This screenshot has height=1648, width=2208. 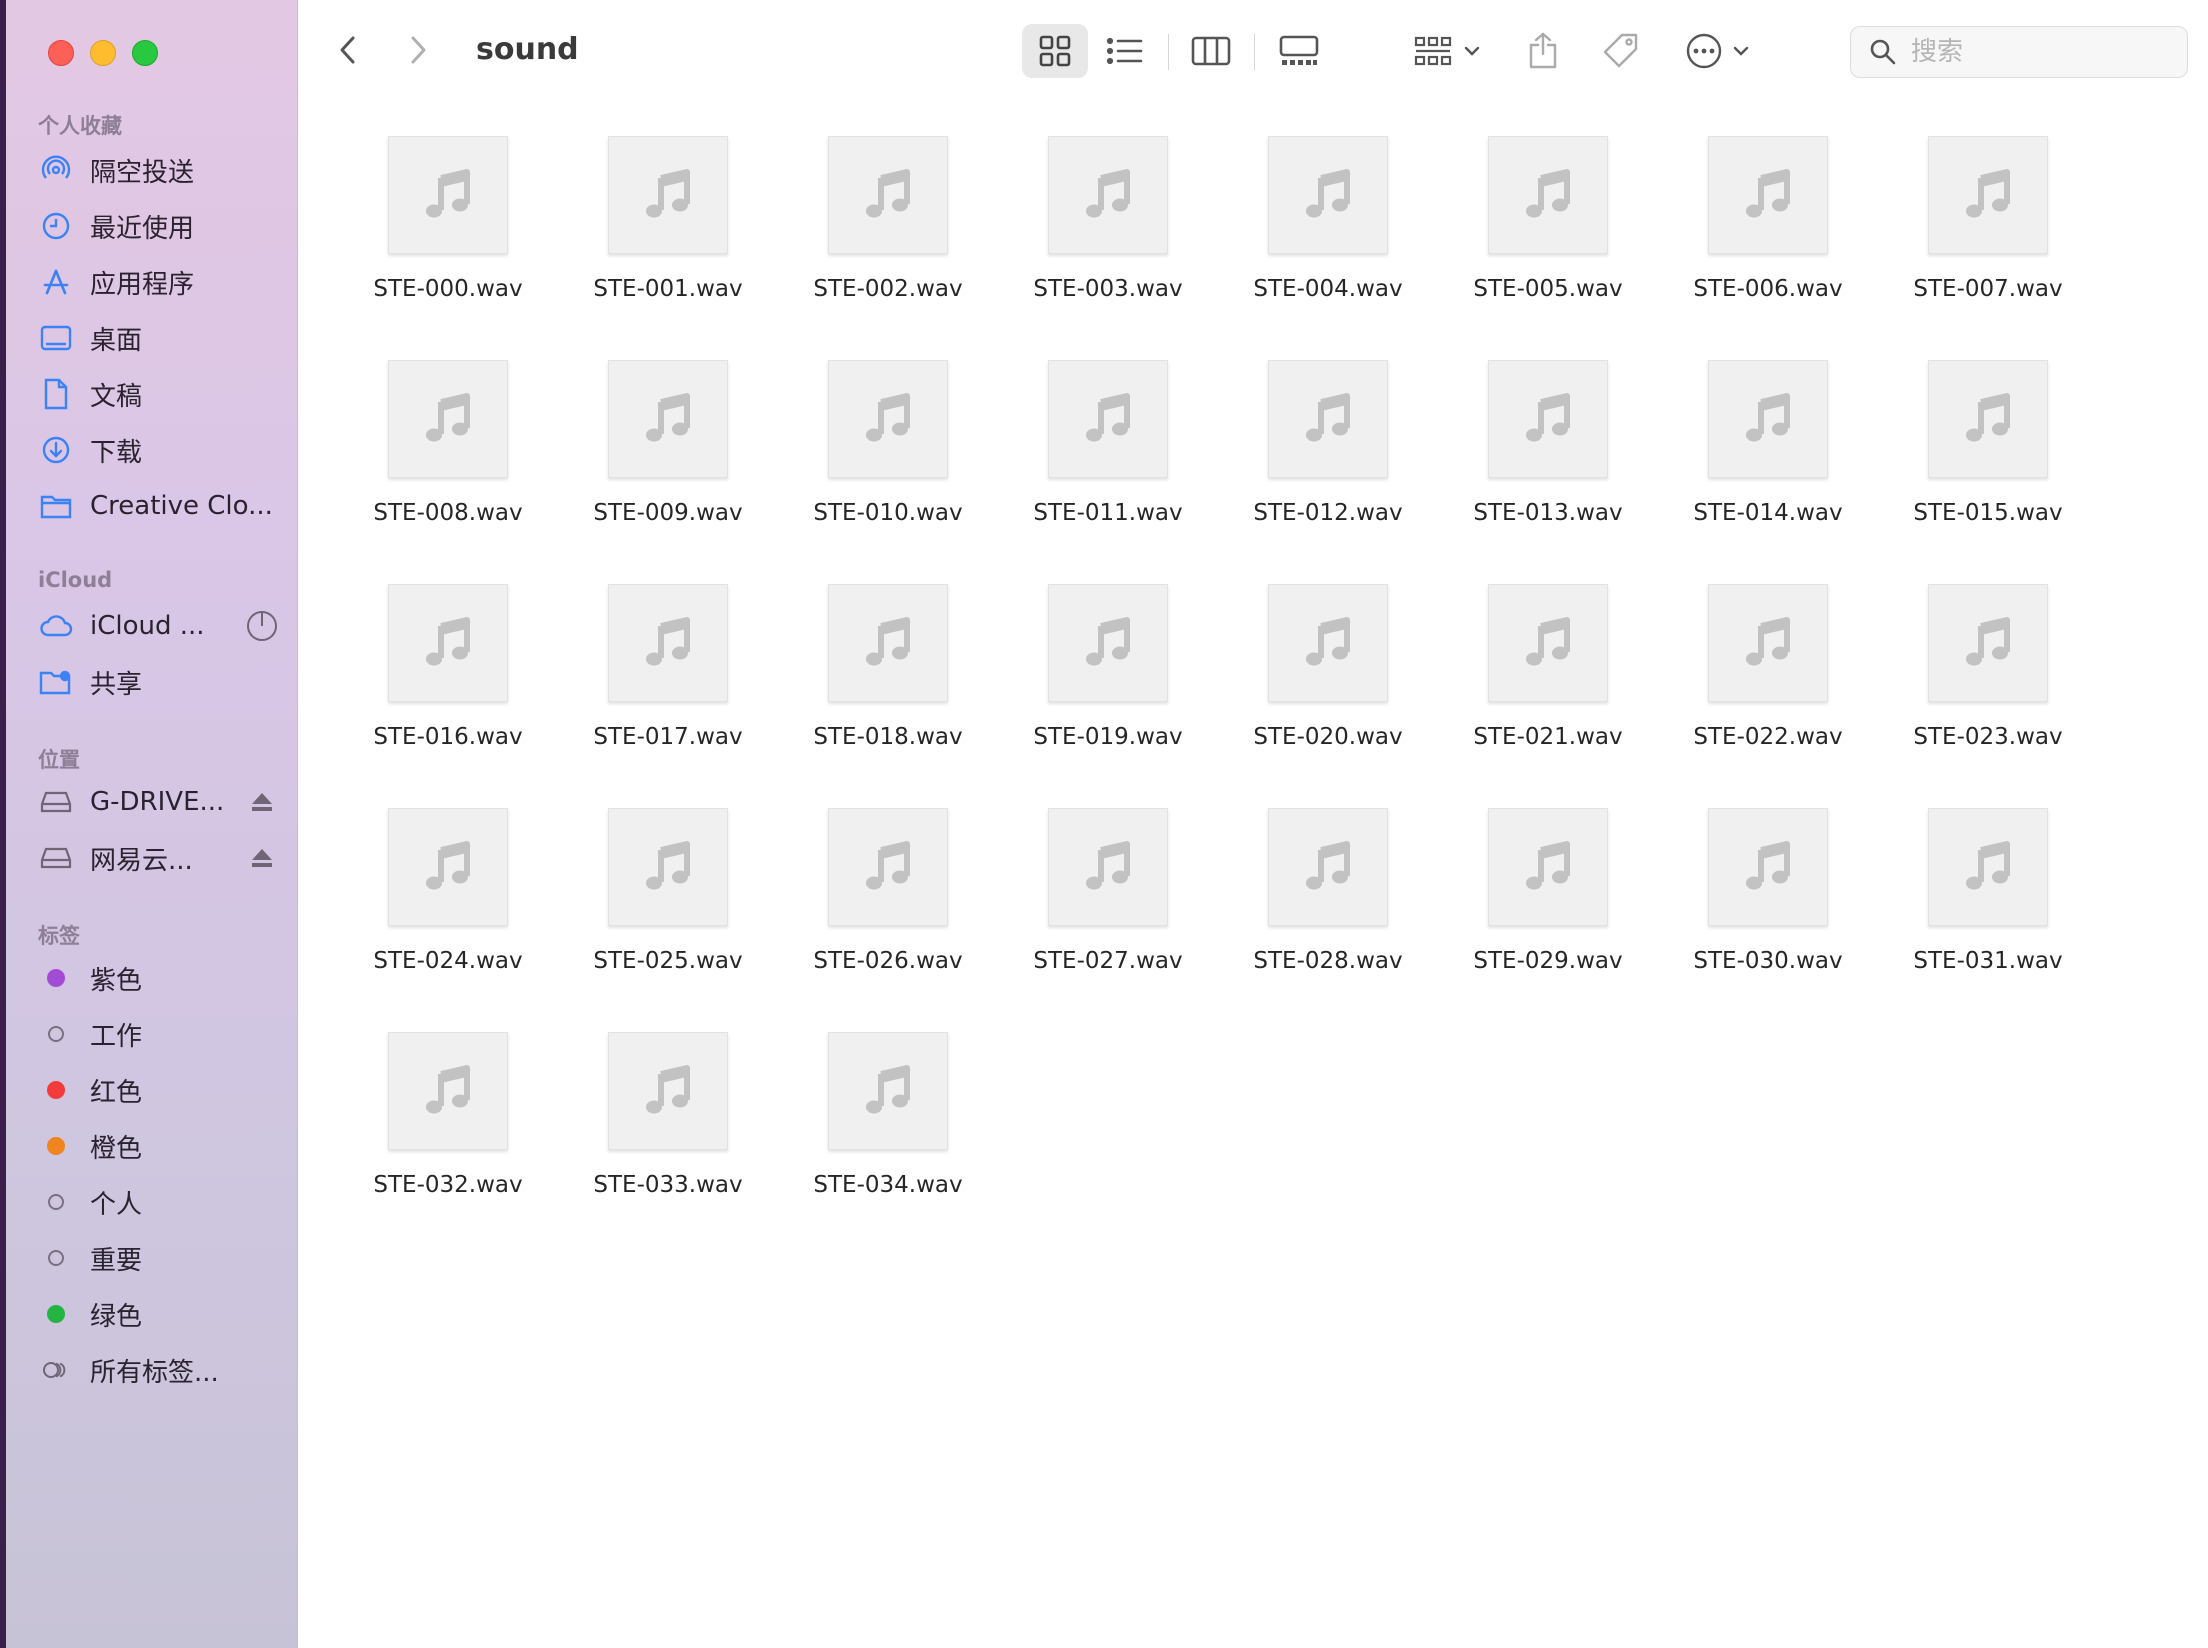 What do you see at coordinates (1548, 466) in the screenshot?
I see `file-item: STE-013.wav` at bounding box center [1548, 466].